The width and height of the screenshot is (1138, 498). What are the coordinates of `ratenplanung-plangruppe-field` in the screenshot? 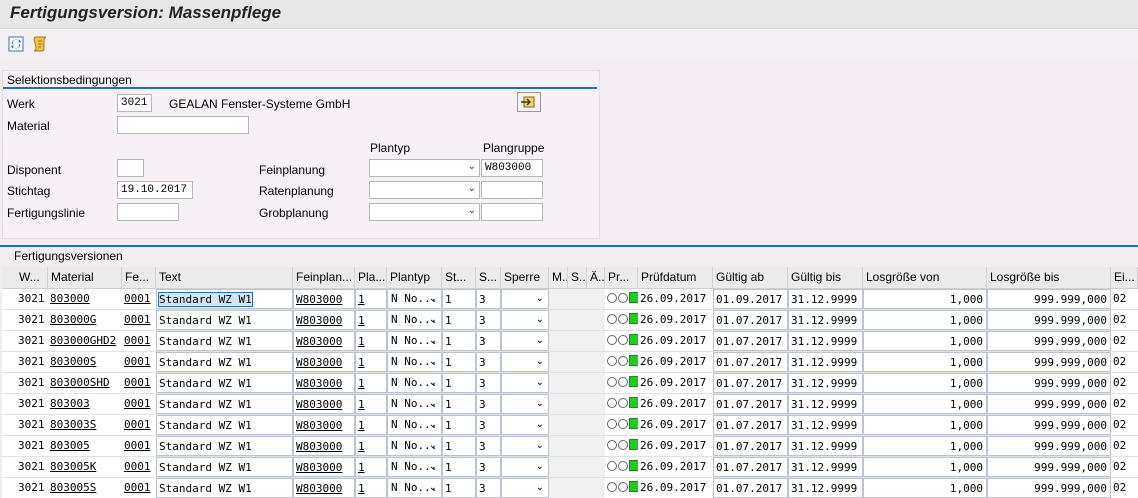 It's located at (512, 190).